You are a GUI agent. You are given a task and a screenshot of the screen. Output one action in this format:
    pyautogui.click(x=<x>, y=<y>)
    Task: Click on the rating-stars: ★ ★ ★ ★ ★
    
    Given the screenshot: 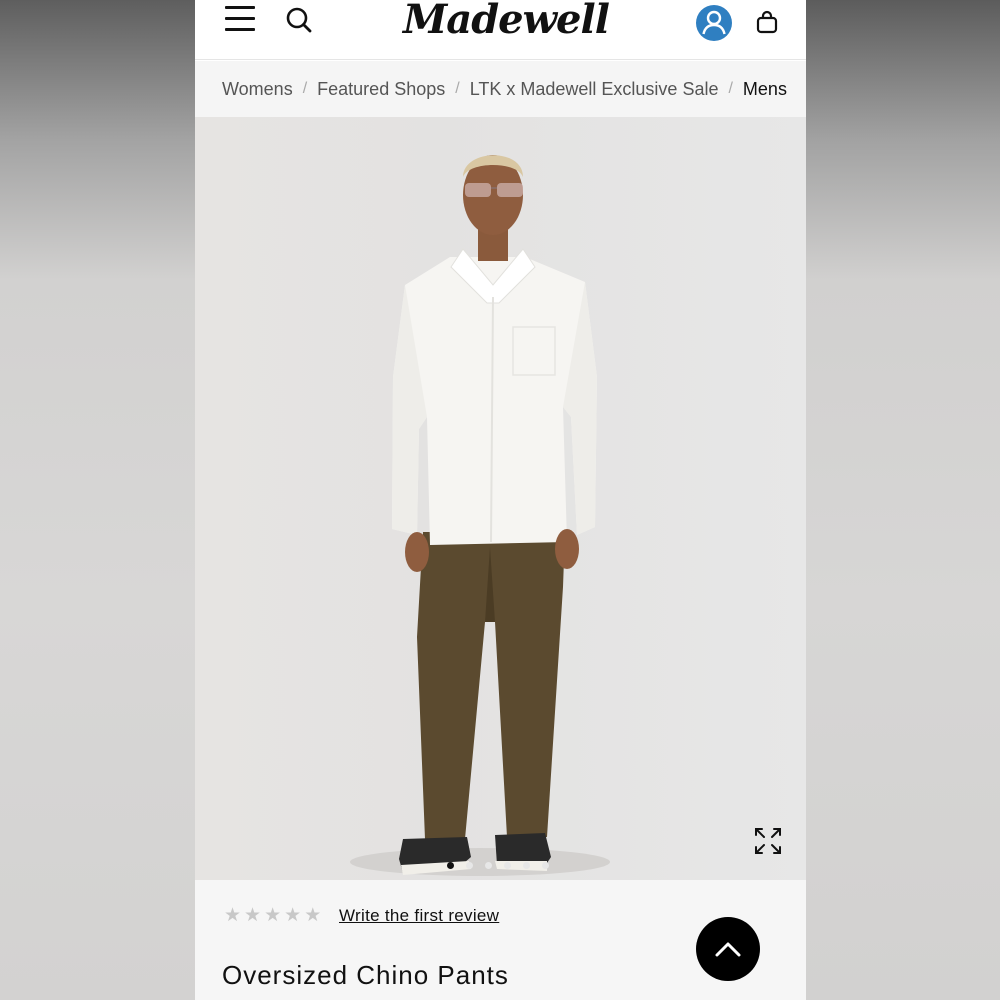 What is the action you would take?
    pyautogui.click(x=272, y=915)
    